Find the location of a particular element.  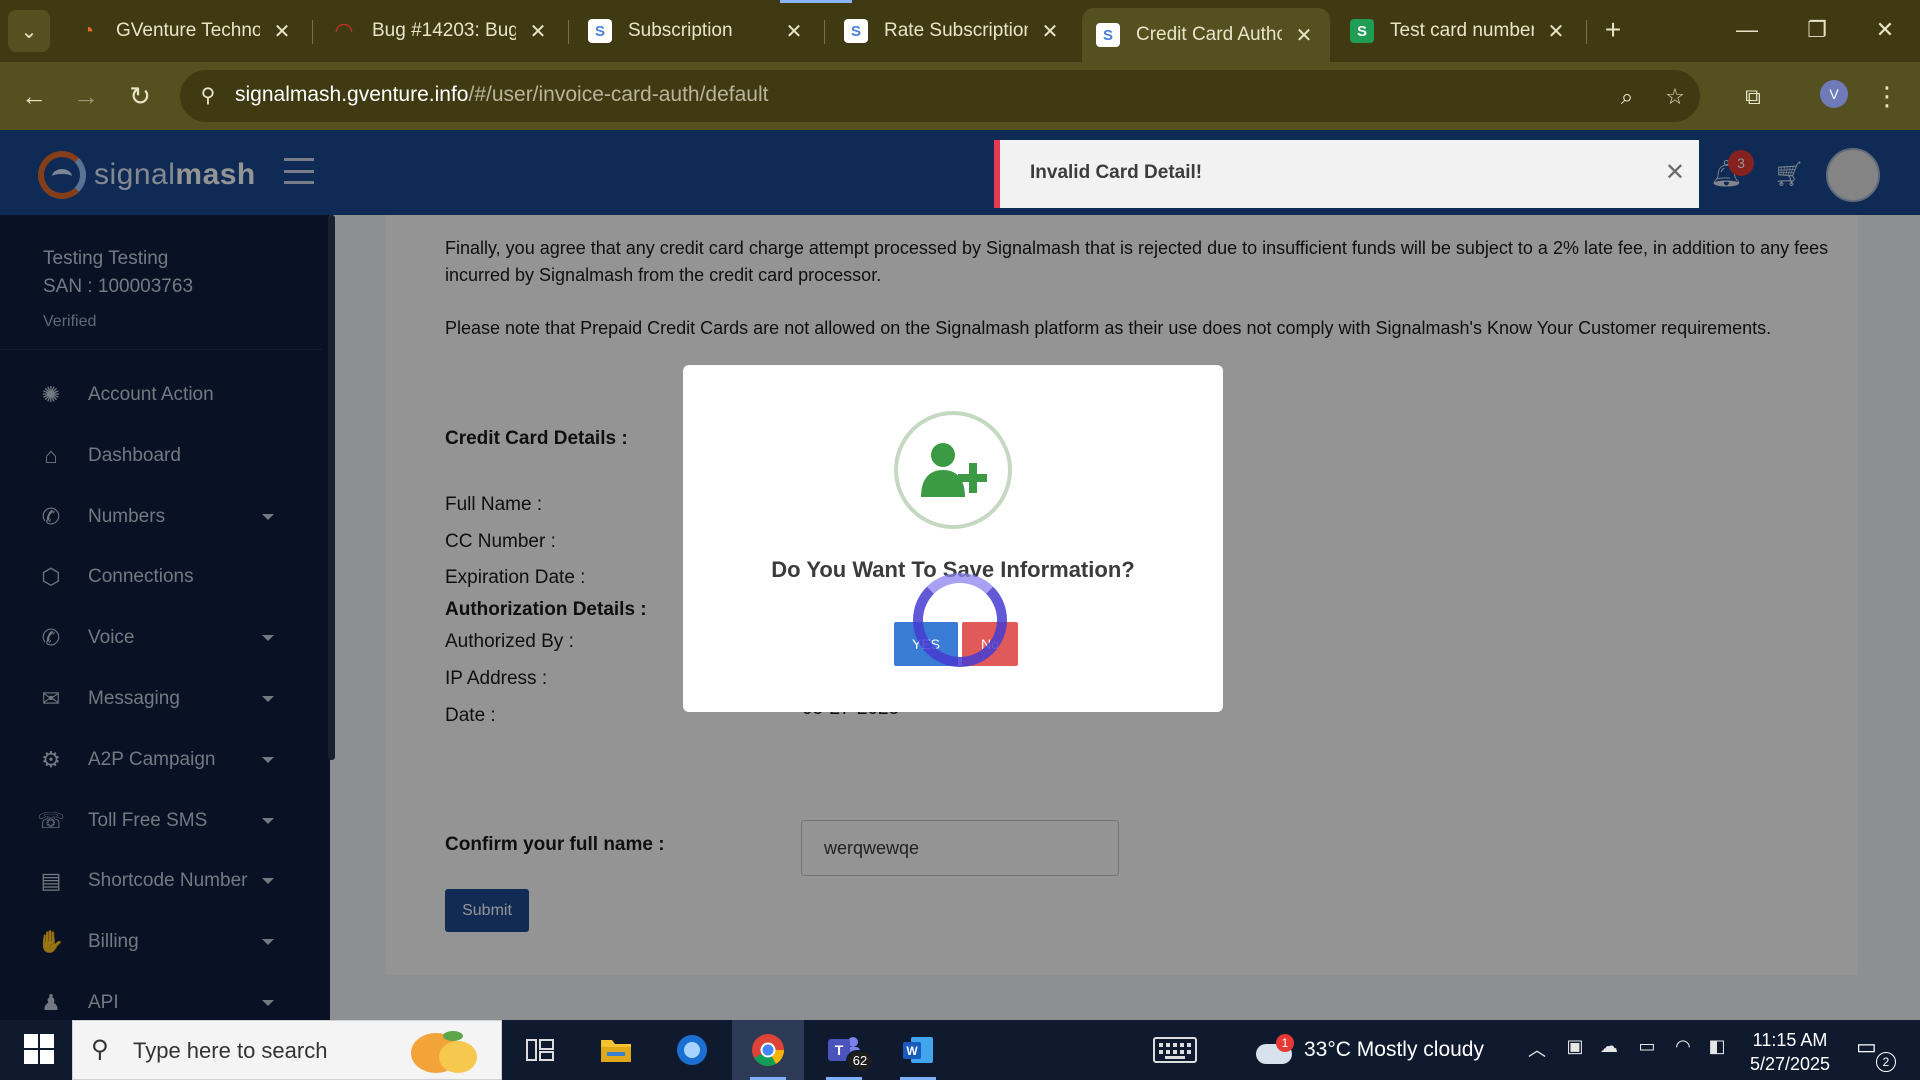

search-highlight-image is located at coordinates (445, 1051).